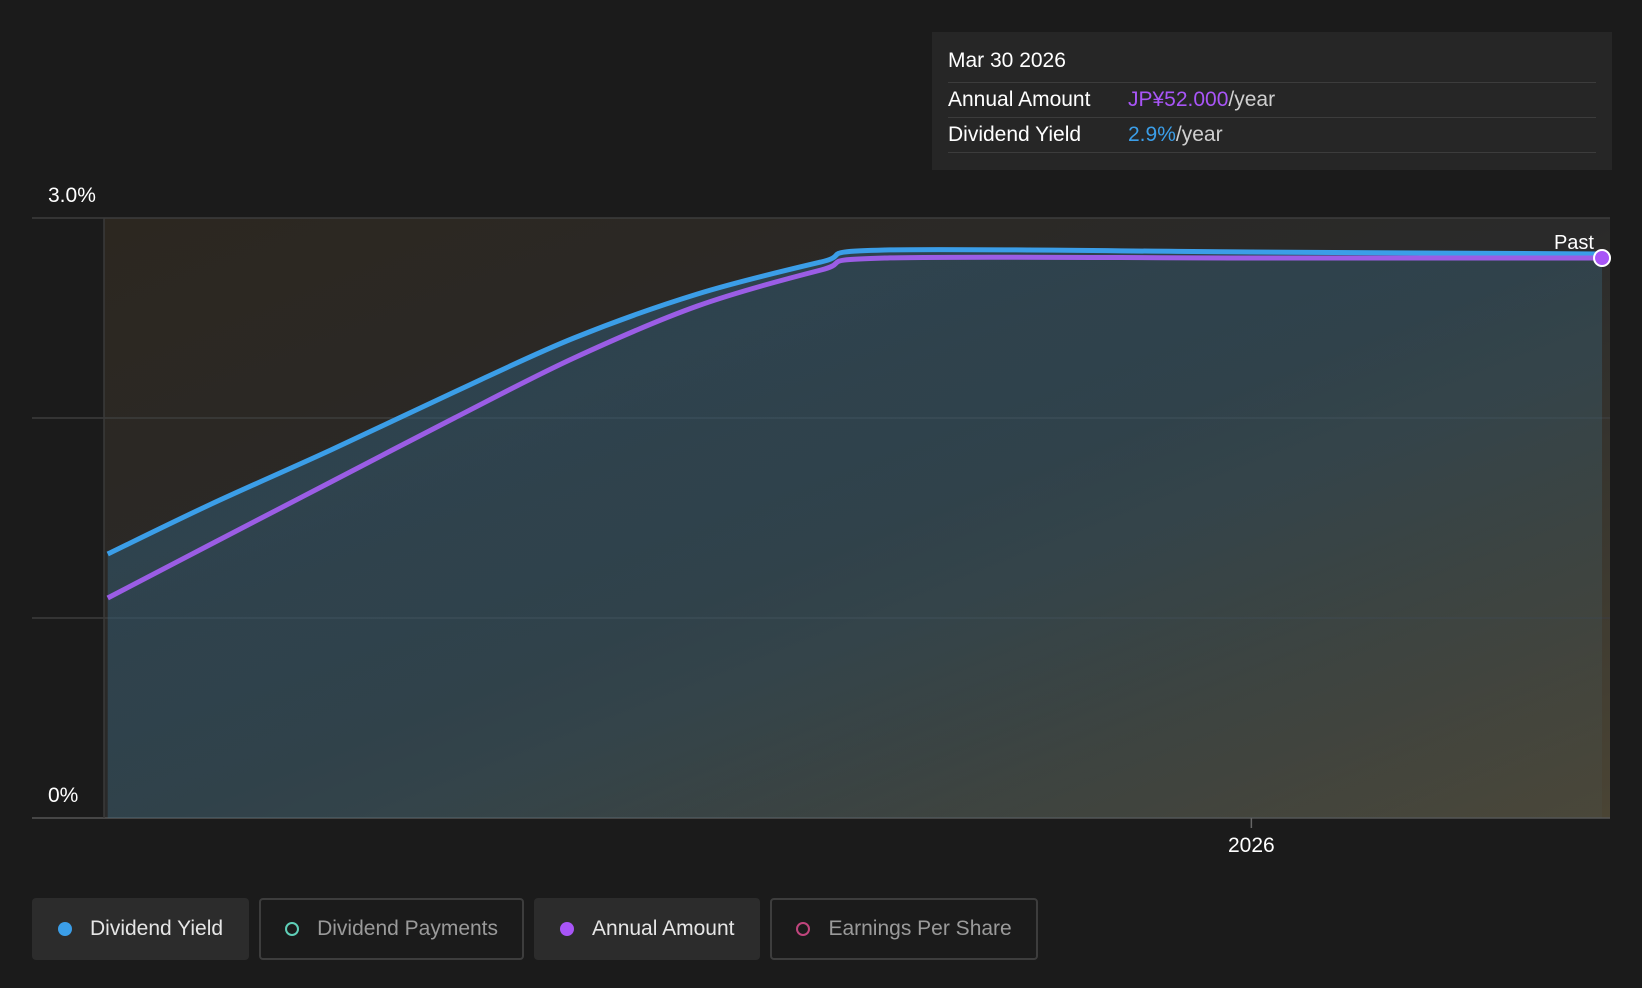 This screenshot has height=988, width=1642. I want to click on tooltip-label: Annual Amount, so click(1019, 99).